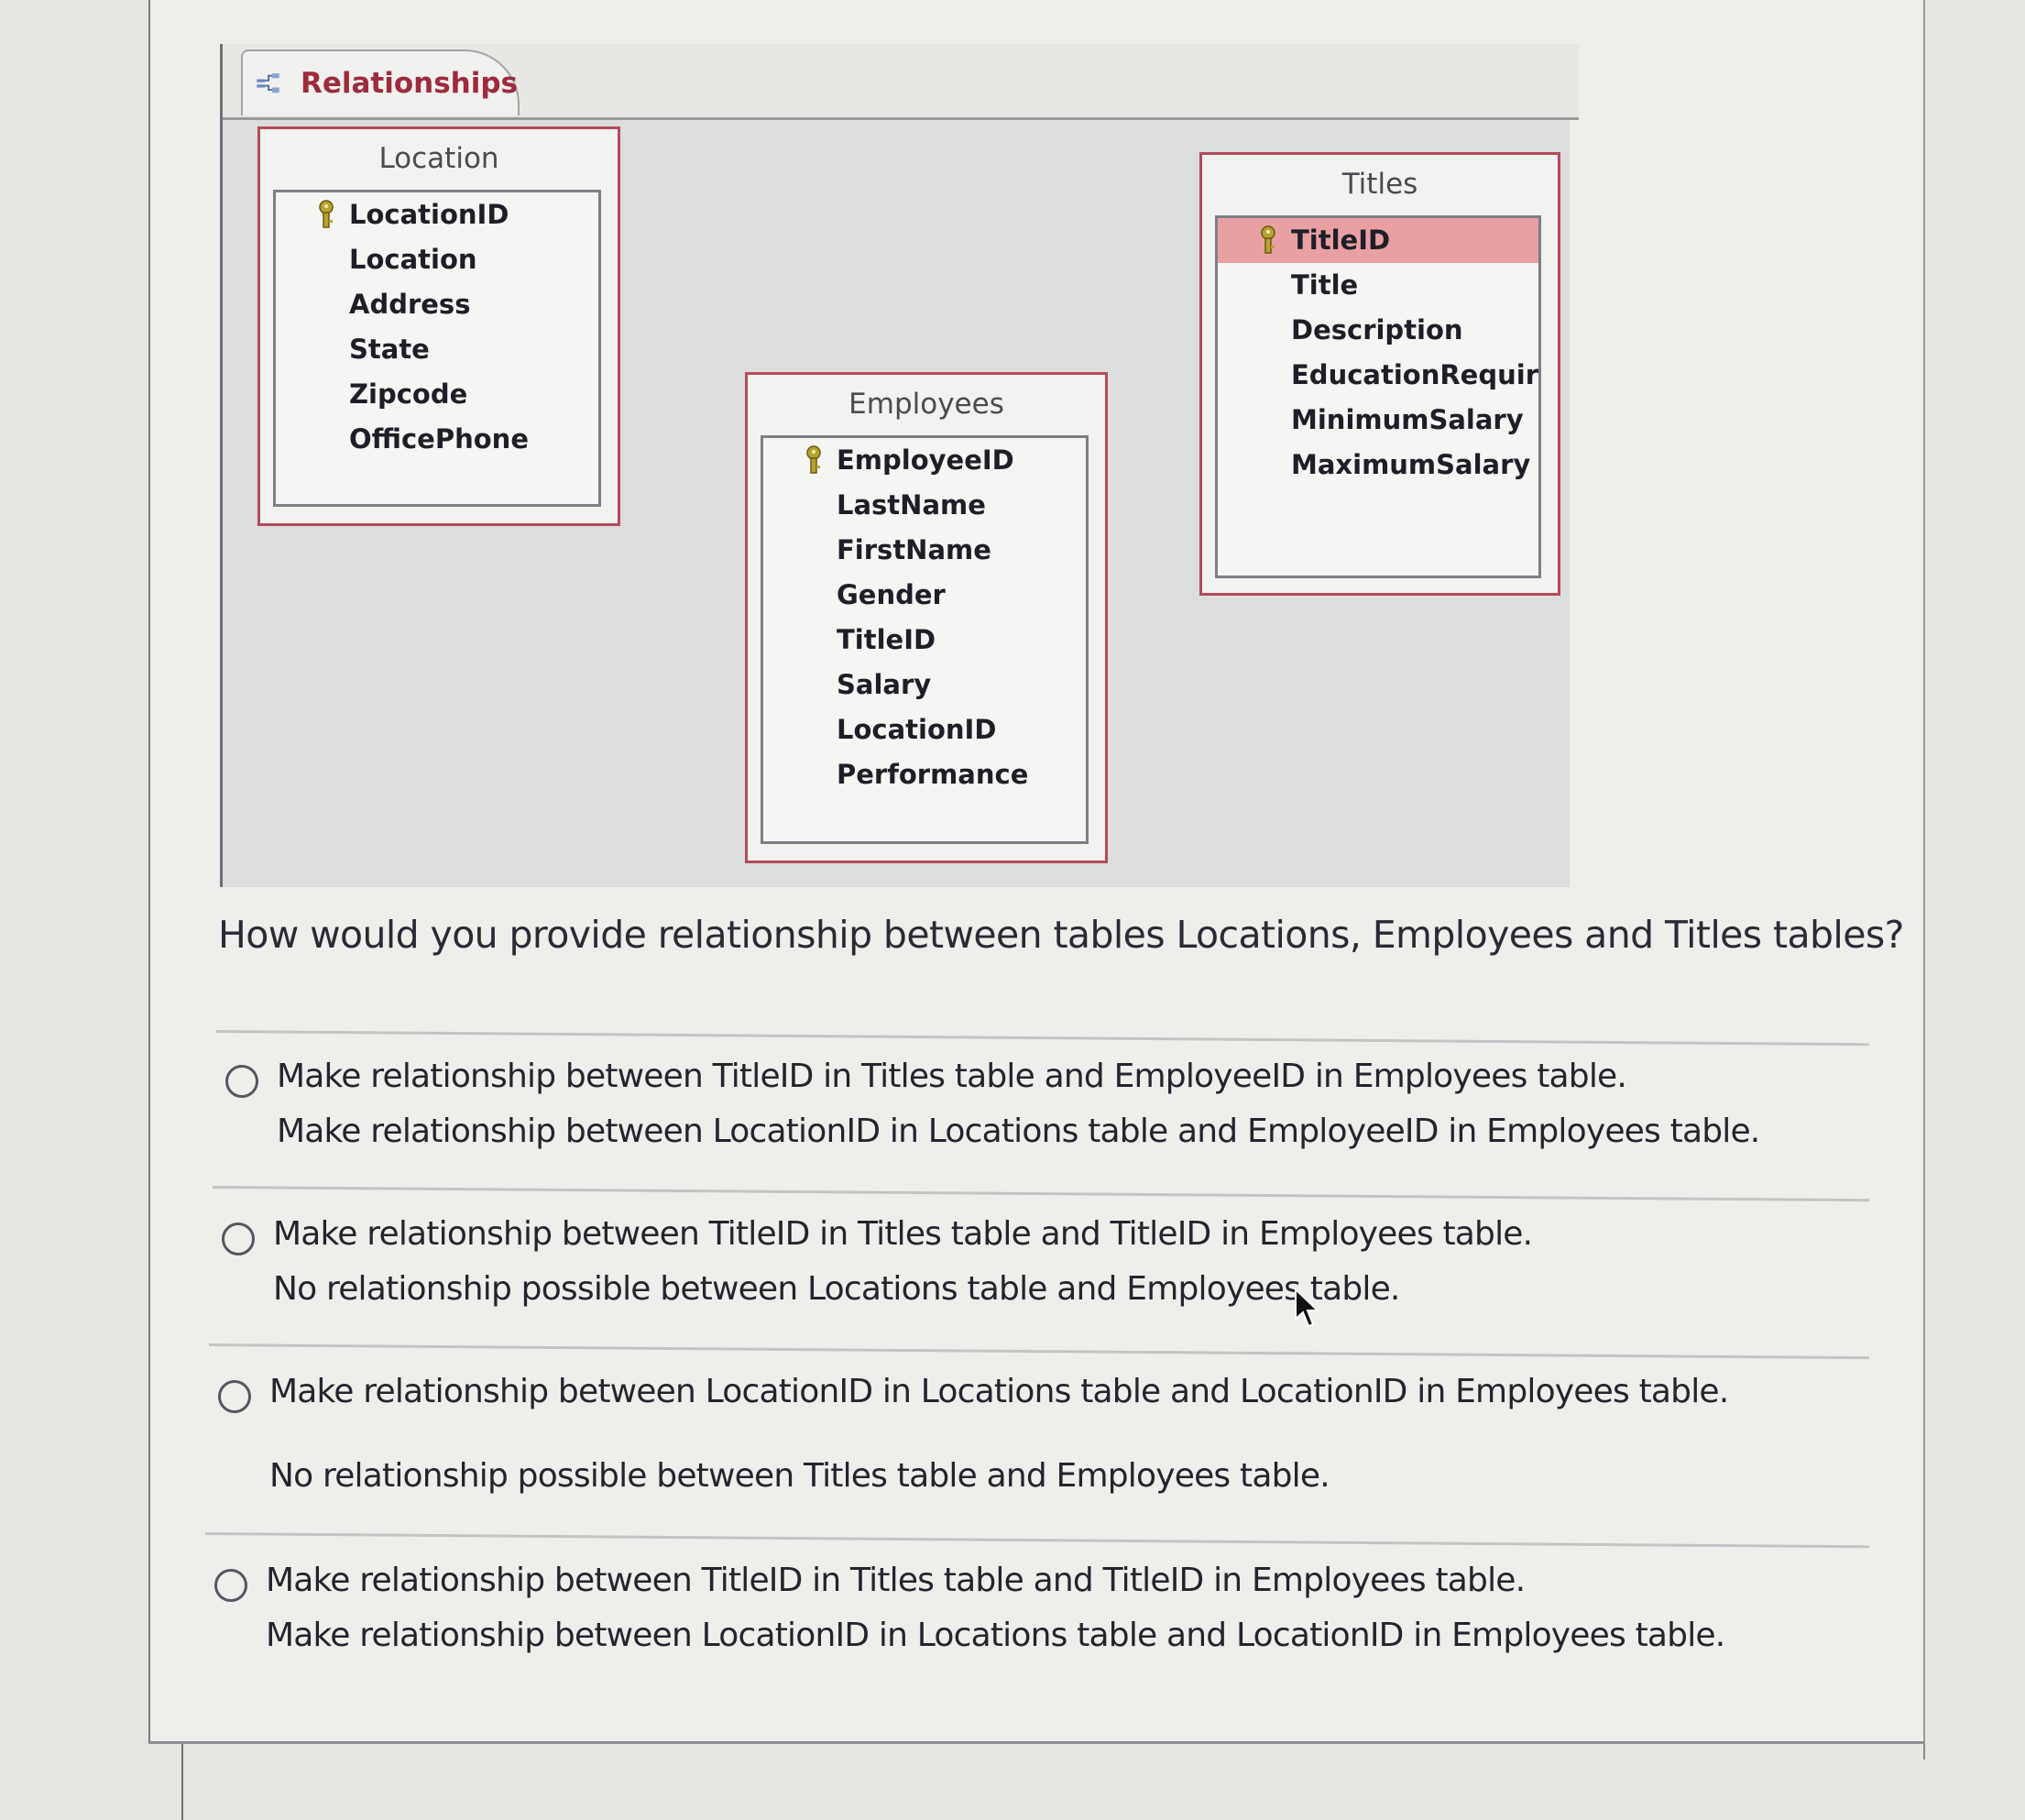 This screenshot has width=2025, height=1820. Describe the element at coordinates (901, 82) in the screenshot. I see `tab-strip: Relationships` at that location.